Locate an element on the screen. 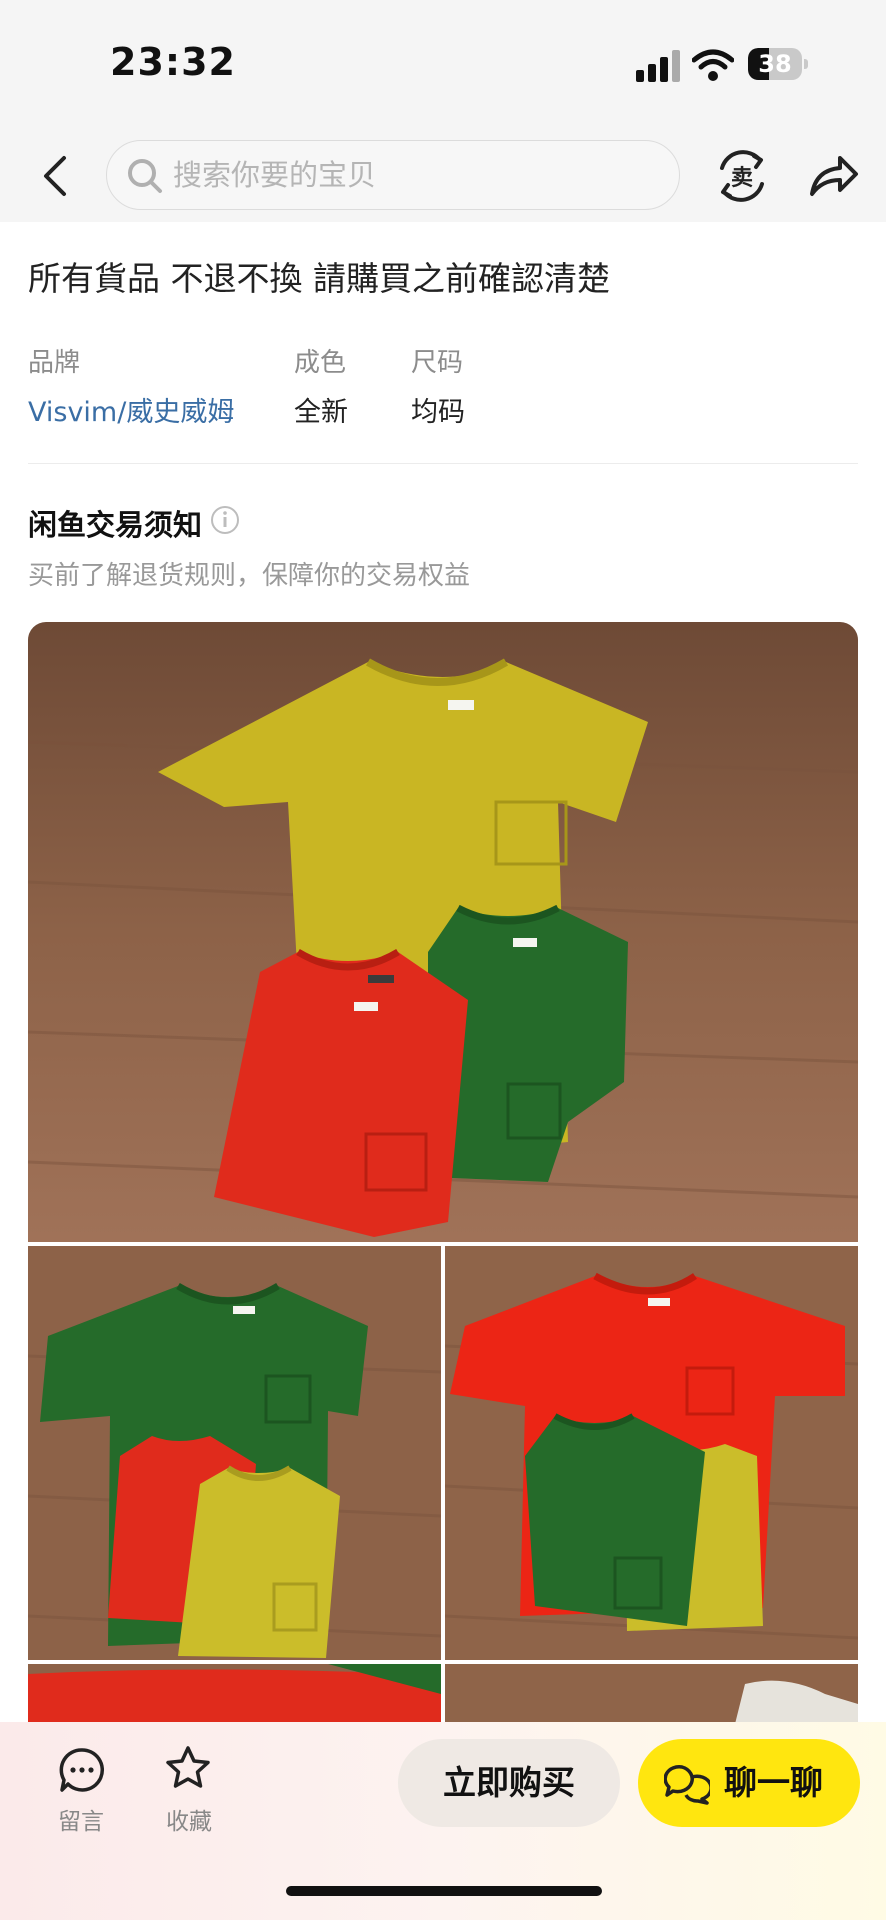  search-placeholder: 搜索你要的宝贝 is located at coordinates (275, 175).